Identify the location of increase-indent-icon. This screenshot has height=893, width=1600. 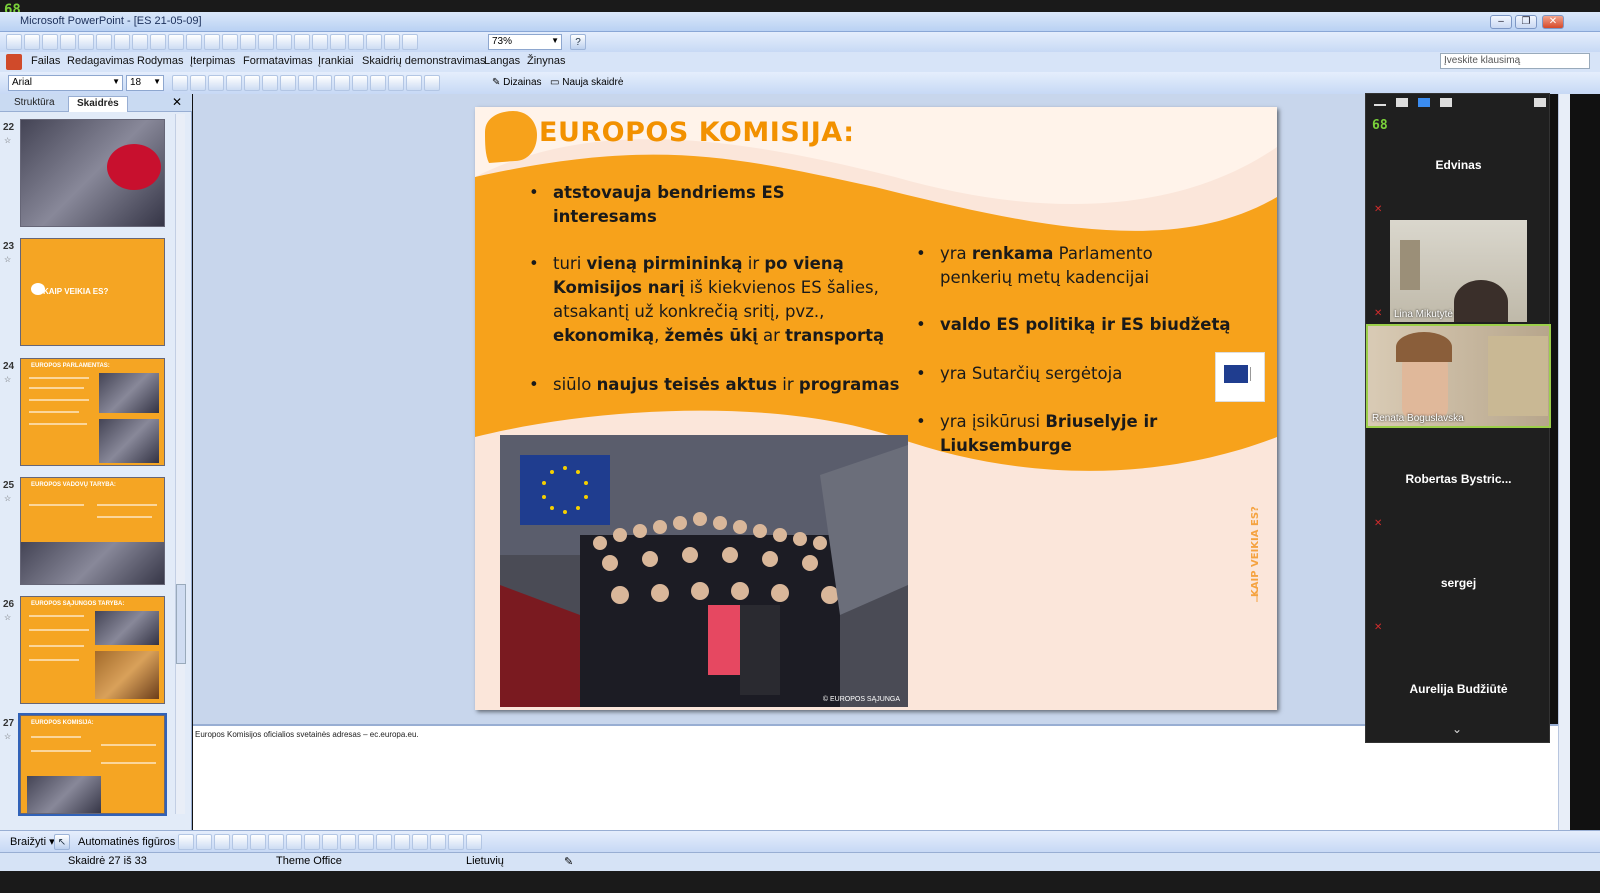
(414, 83).